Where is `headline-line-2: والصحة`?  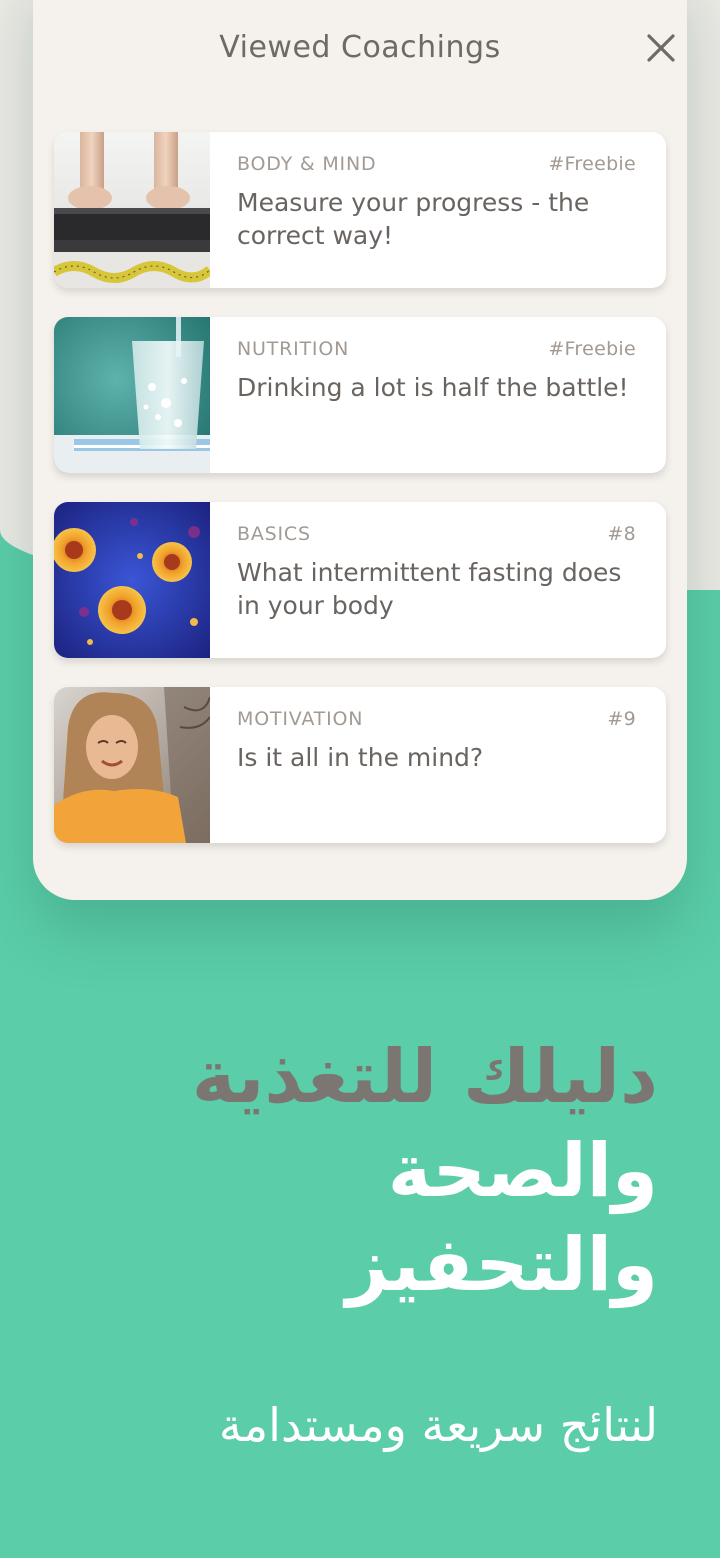 headline-line-2: والصحة is located at coordinates (522, 1171).